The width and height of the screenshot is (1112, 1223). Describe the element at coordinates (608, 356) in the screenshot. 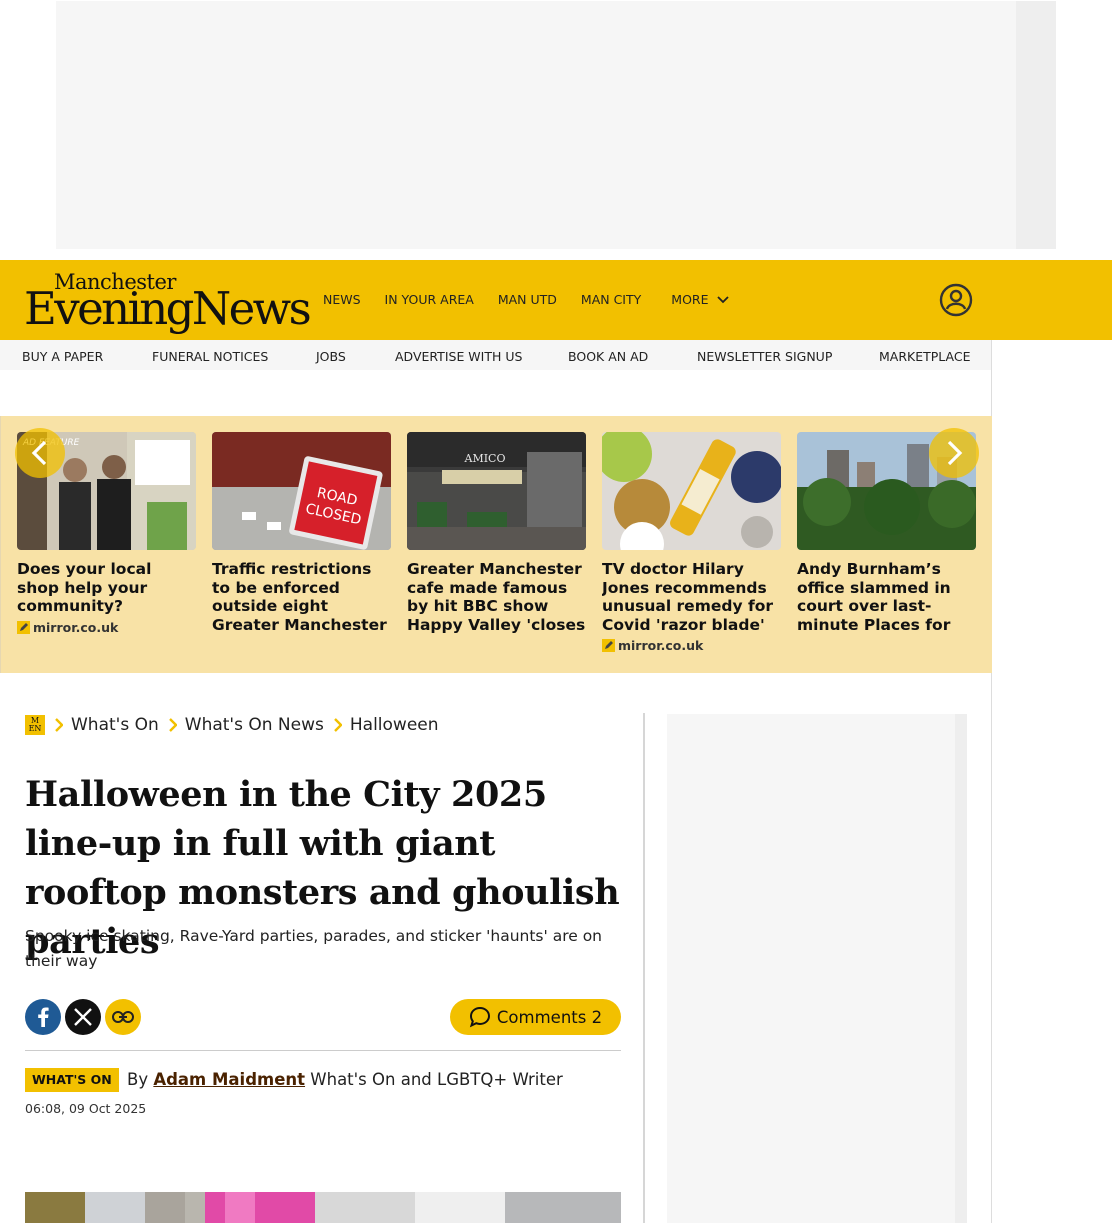

I see `subnav-book-an-ad: BOOK AN AD` at that location.